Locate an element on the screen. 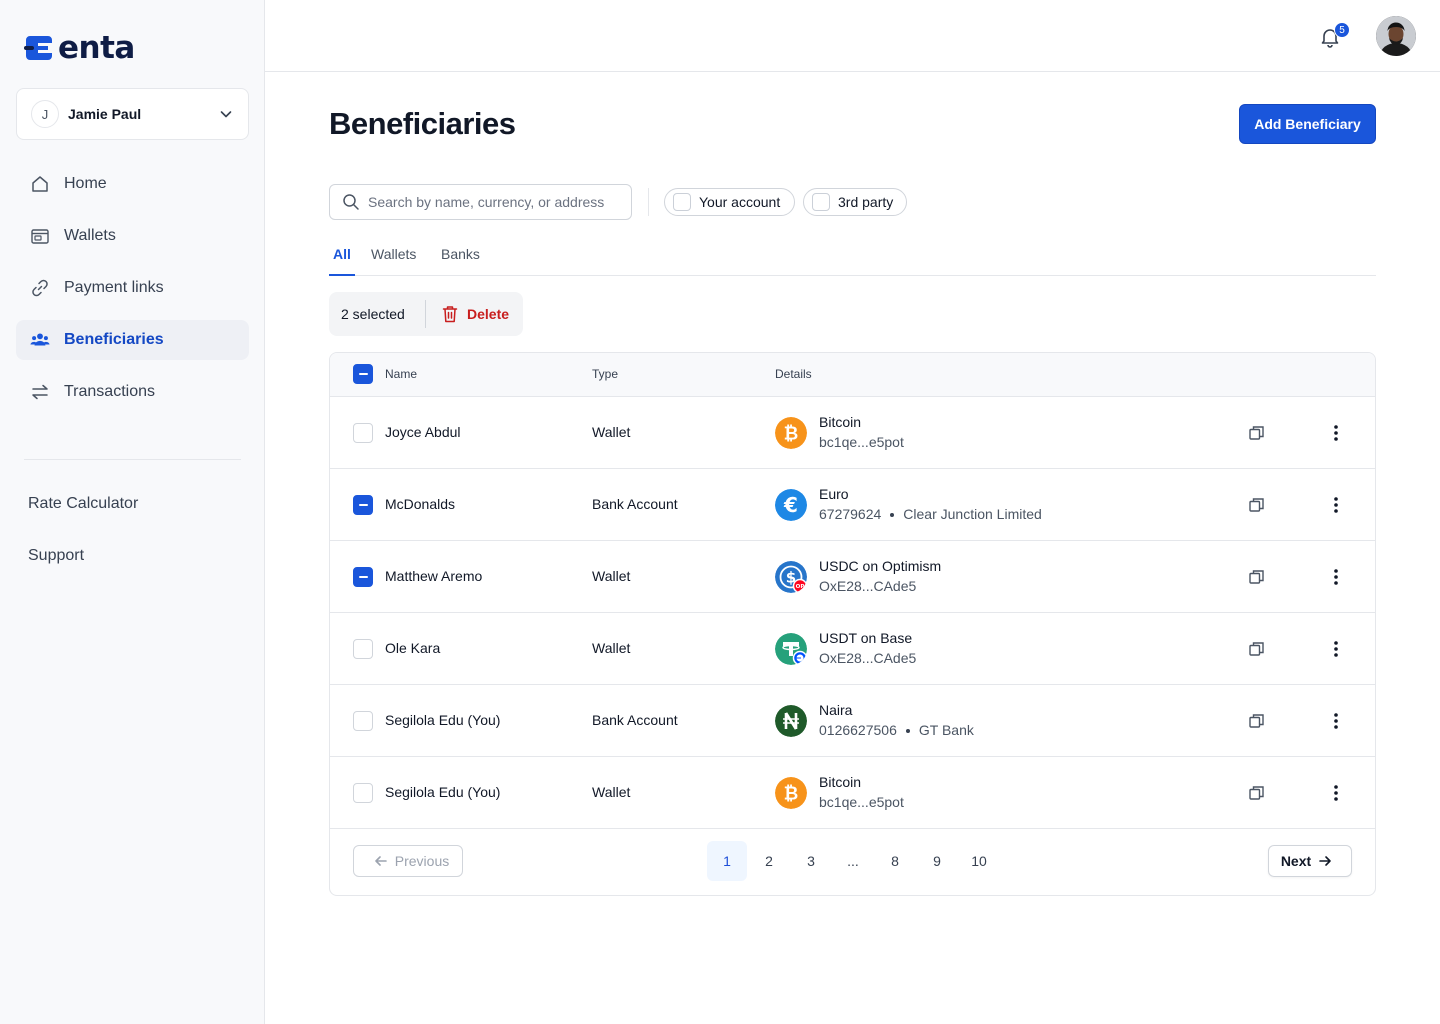 The height and width of the screenshot is (1024, 1440). support-link: Support is located at coordinates (83, 556).